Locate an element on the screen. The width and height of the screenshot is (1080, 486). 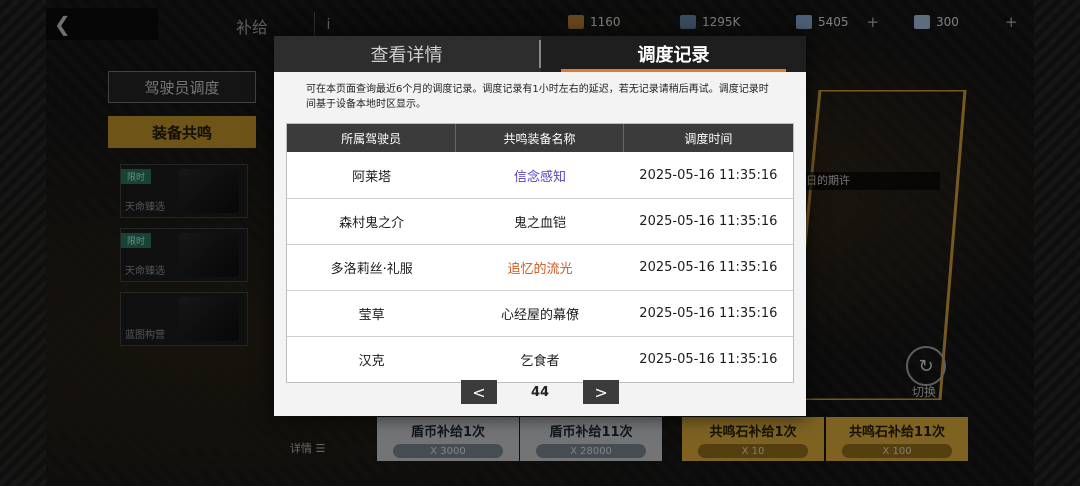
pagination: < 44 > is located at coordinates (540, 392).